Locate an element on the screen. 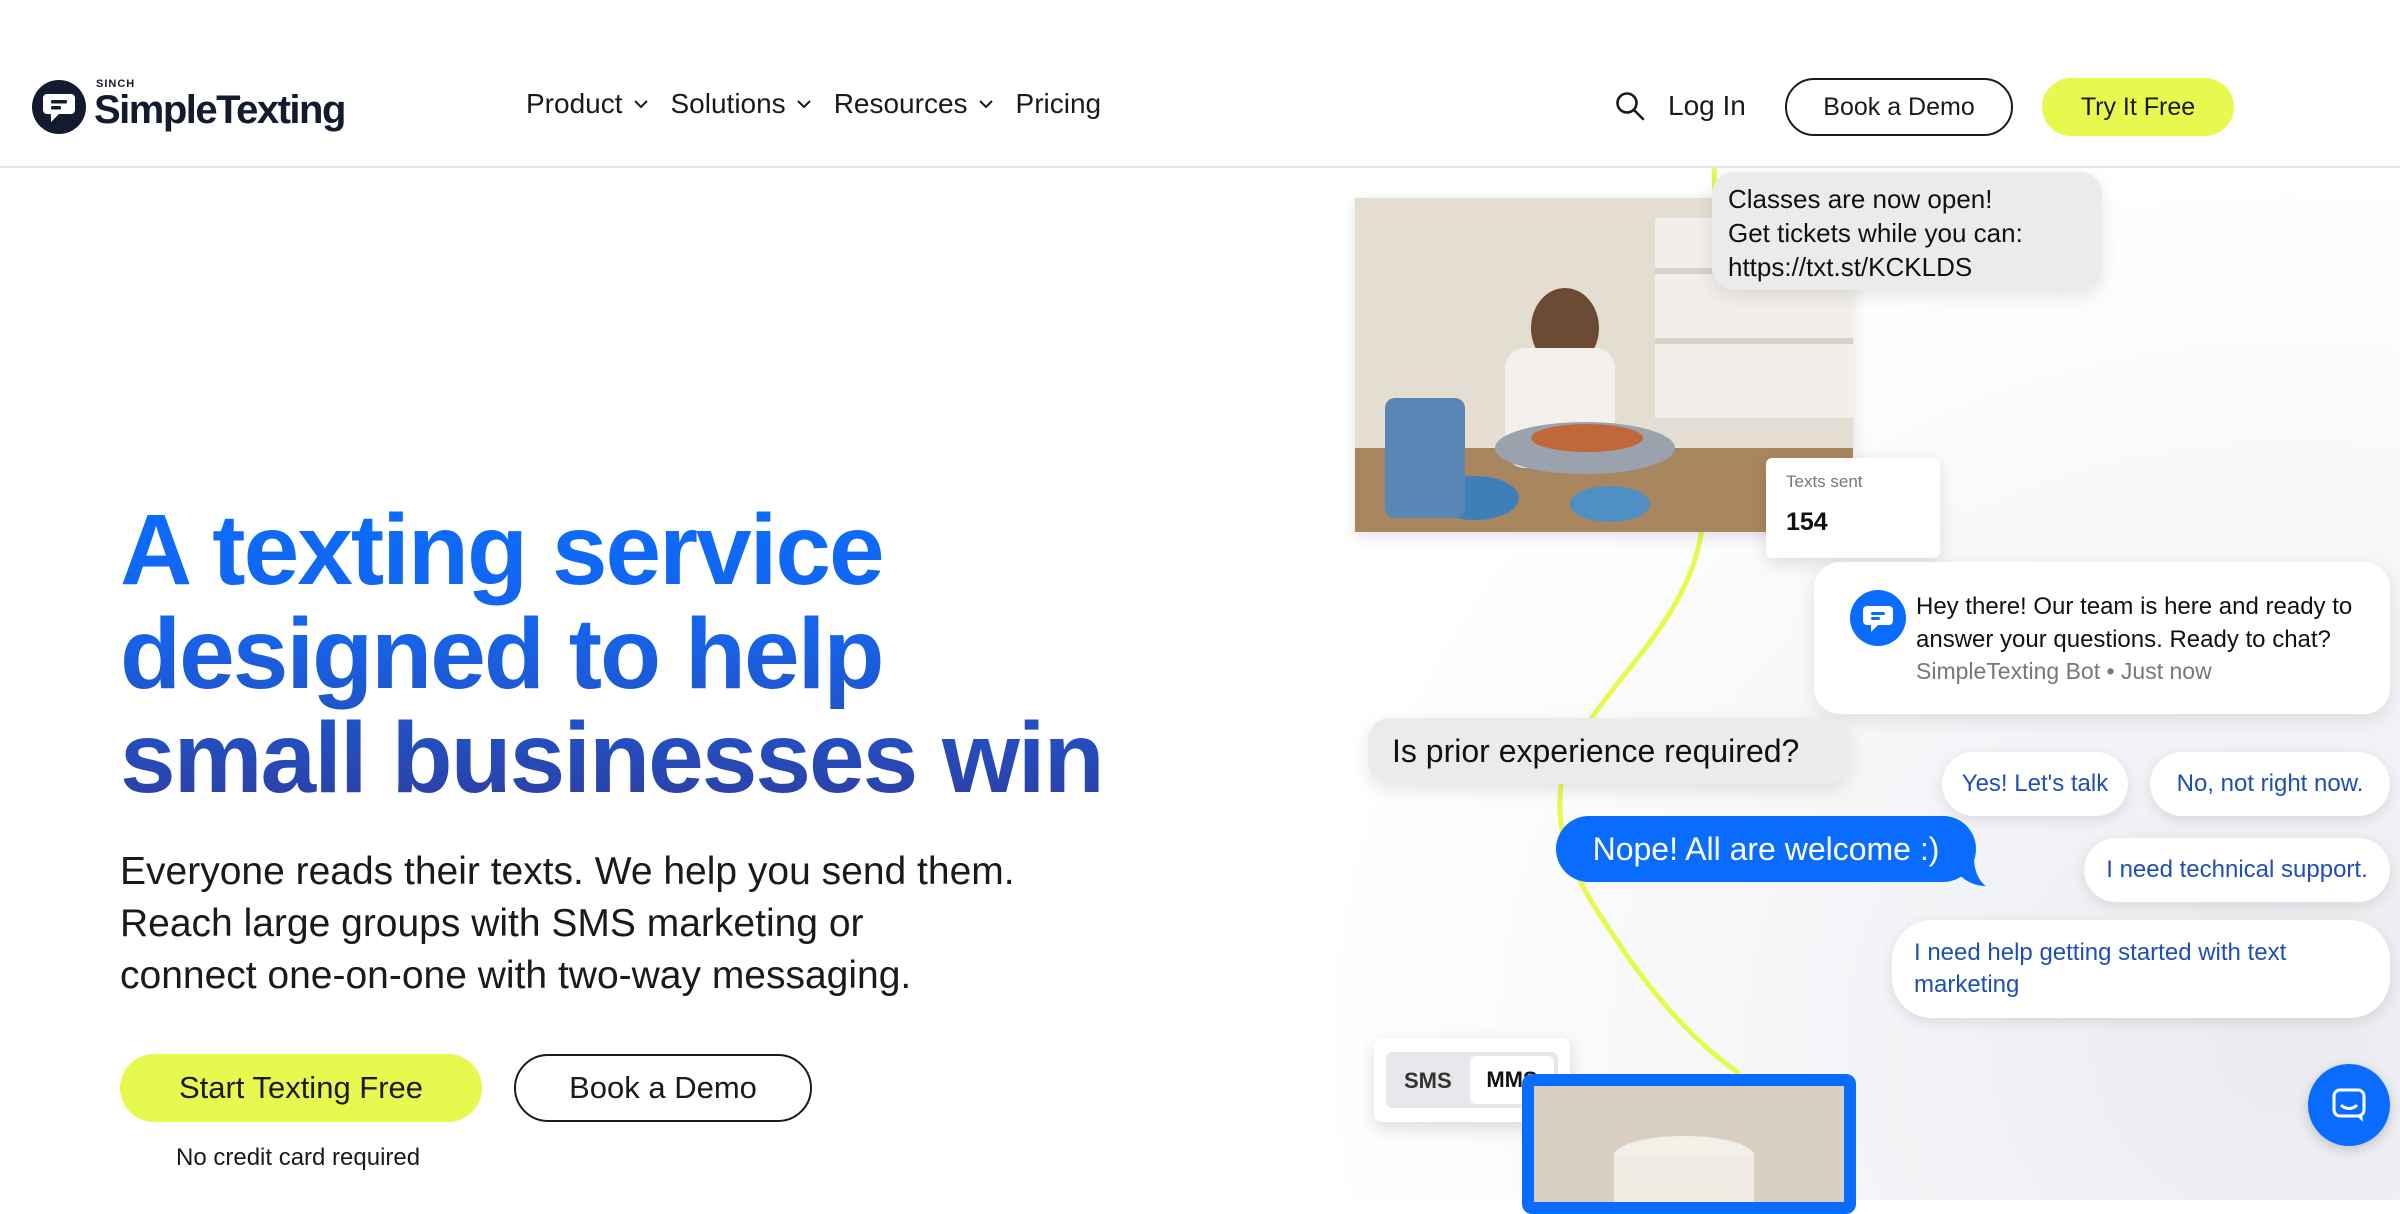 The width and height of the screenshot is (2400, 1214). speech-bubble-icon is located at coordinates (1878, 619).